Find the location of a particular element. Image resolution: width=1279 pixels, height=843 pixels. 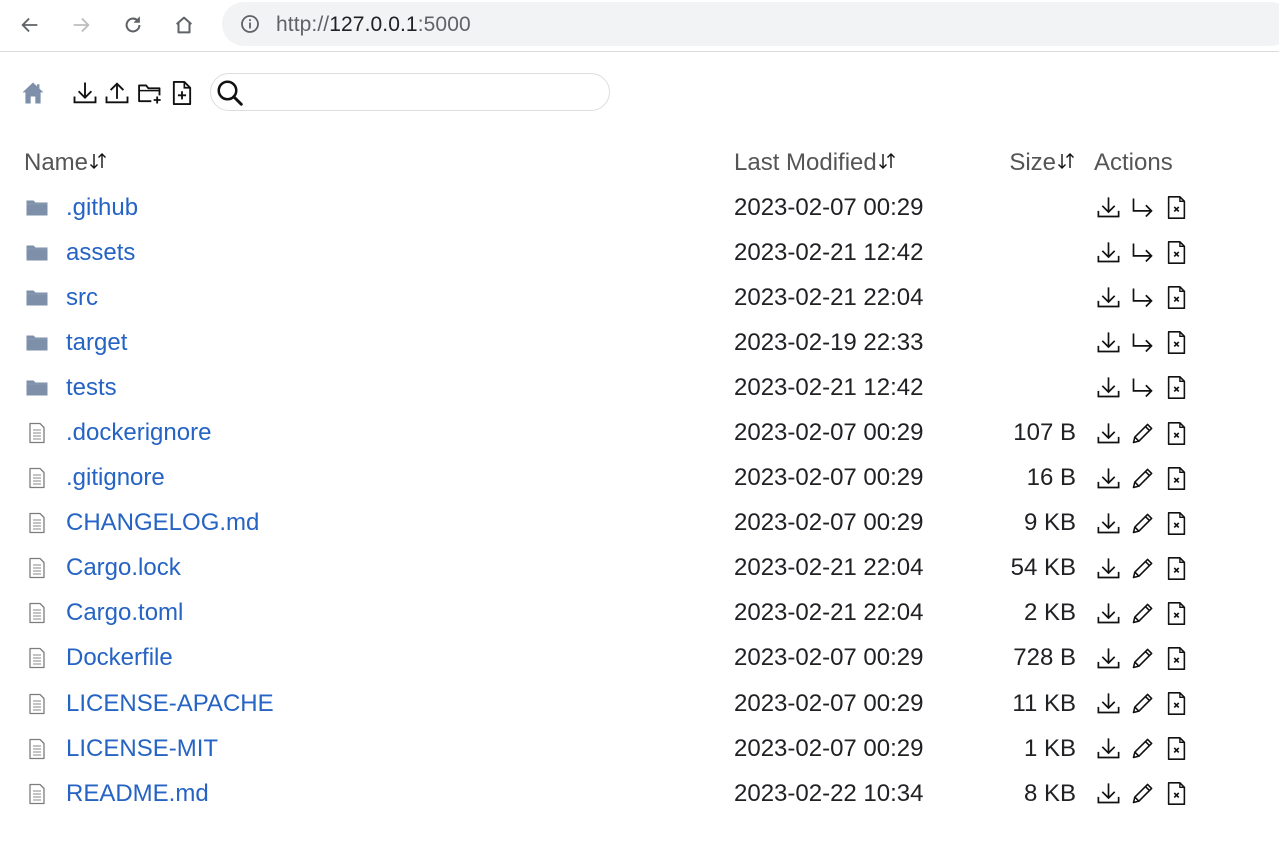

folder-link: target is located at coordinates (96, 343).